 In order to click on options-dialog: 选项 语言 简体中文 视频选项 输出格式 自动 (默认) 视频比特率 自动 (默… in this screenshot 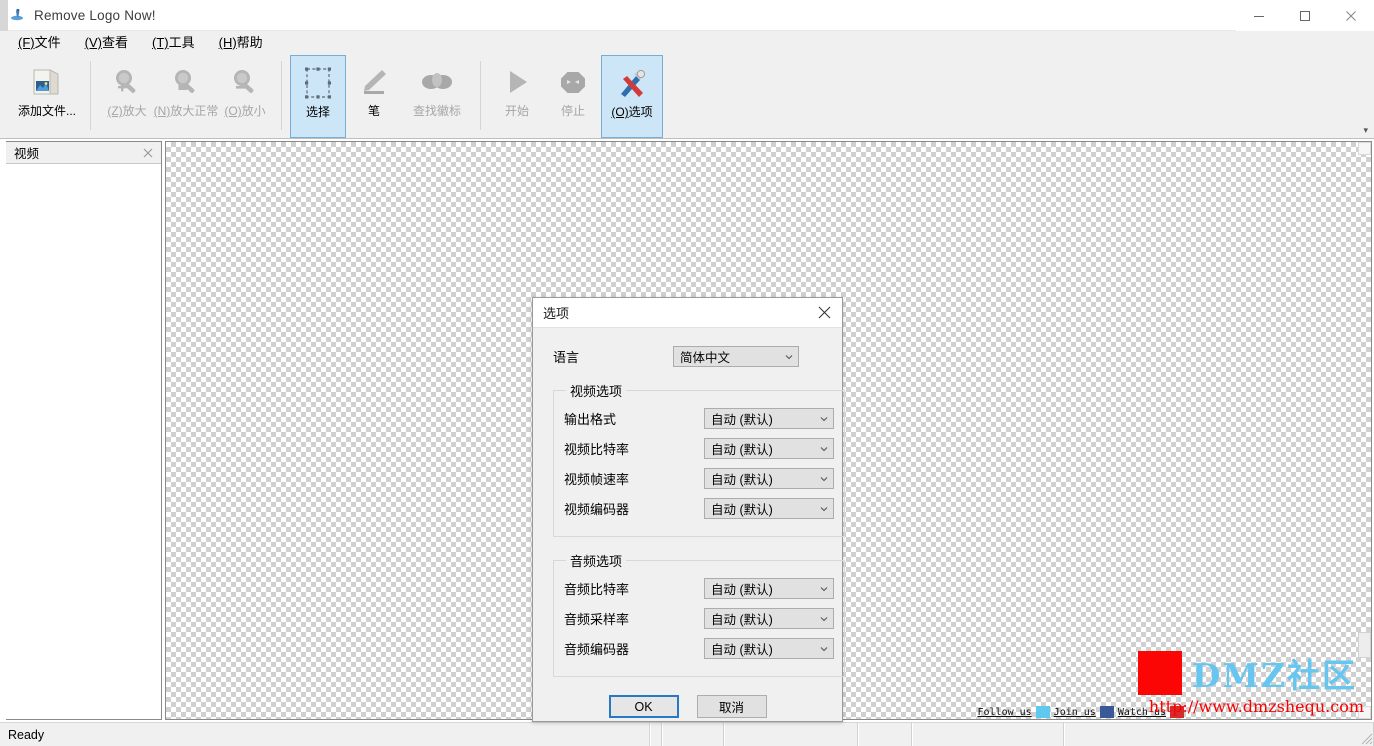, I will do `click(688, 509)`.